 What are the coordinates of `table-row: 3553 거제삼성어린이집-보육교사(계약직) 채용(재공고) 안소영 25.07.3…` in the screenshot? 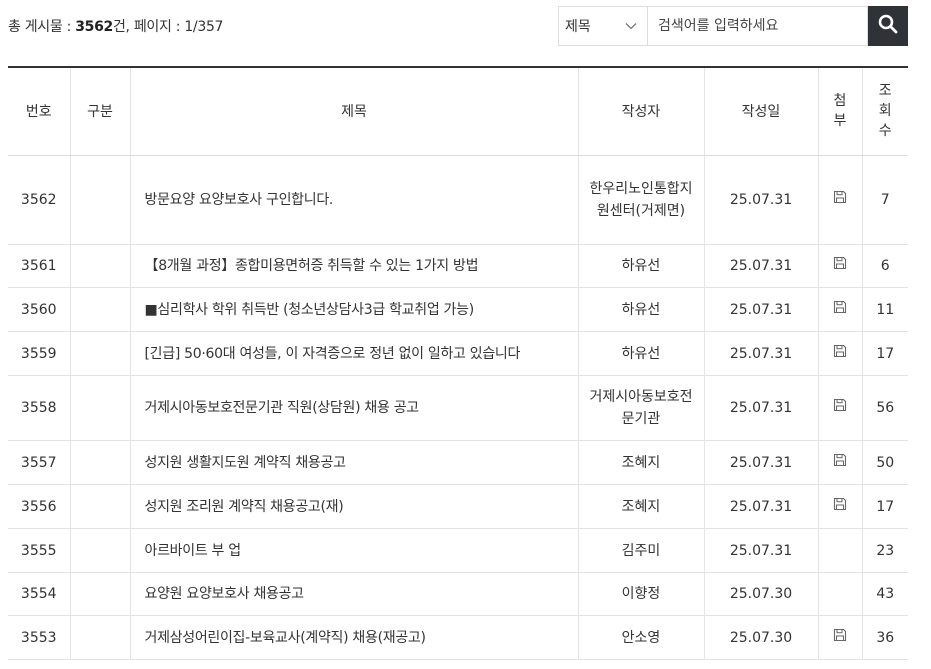 It's located at (458, 637).